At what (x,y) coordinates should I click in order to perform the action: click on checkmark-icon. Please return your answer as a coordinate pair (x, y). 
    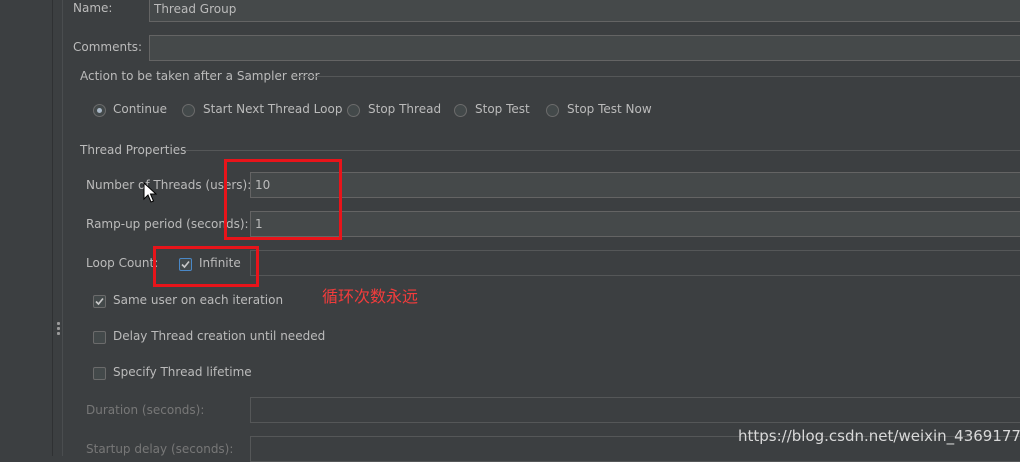
    Looking at the image, I should click on (99, 301).